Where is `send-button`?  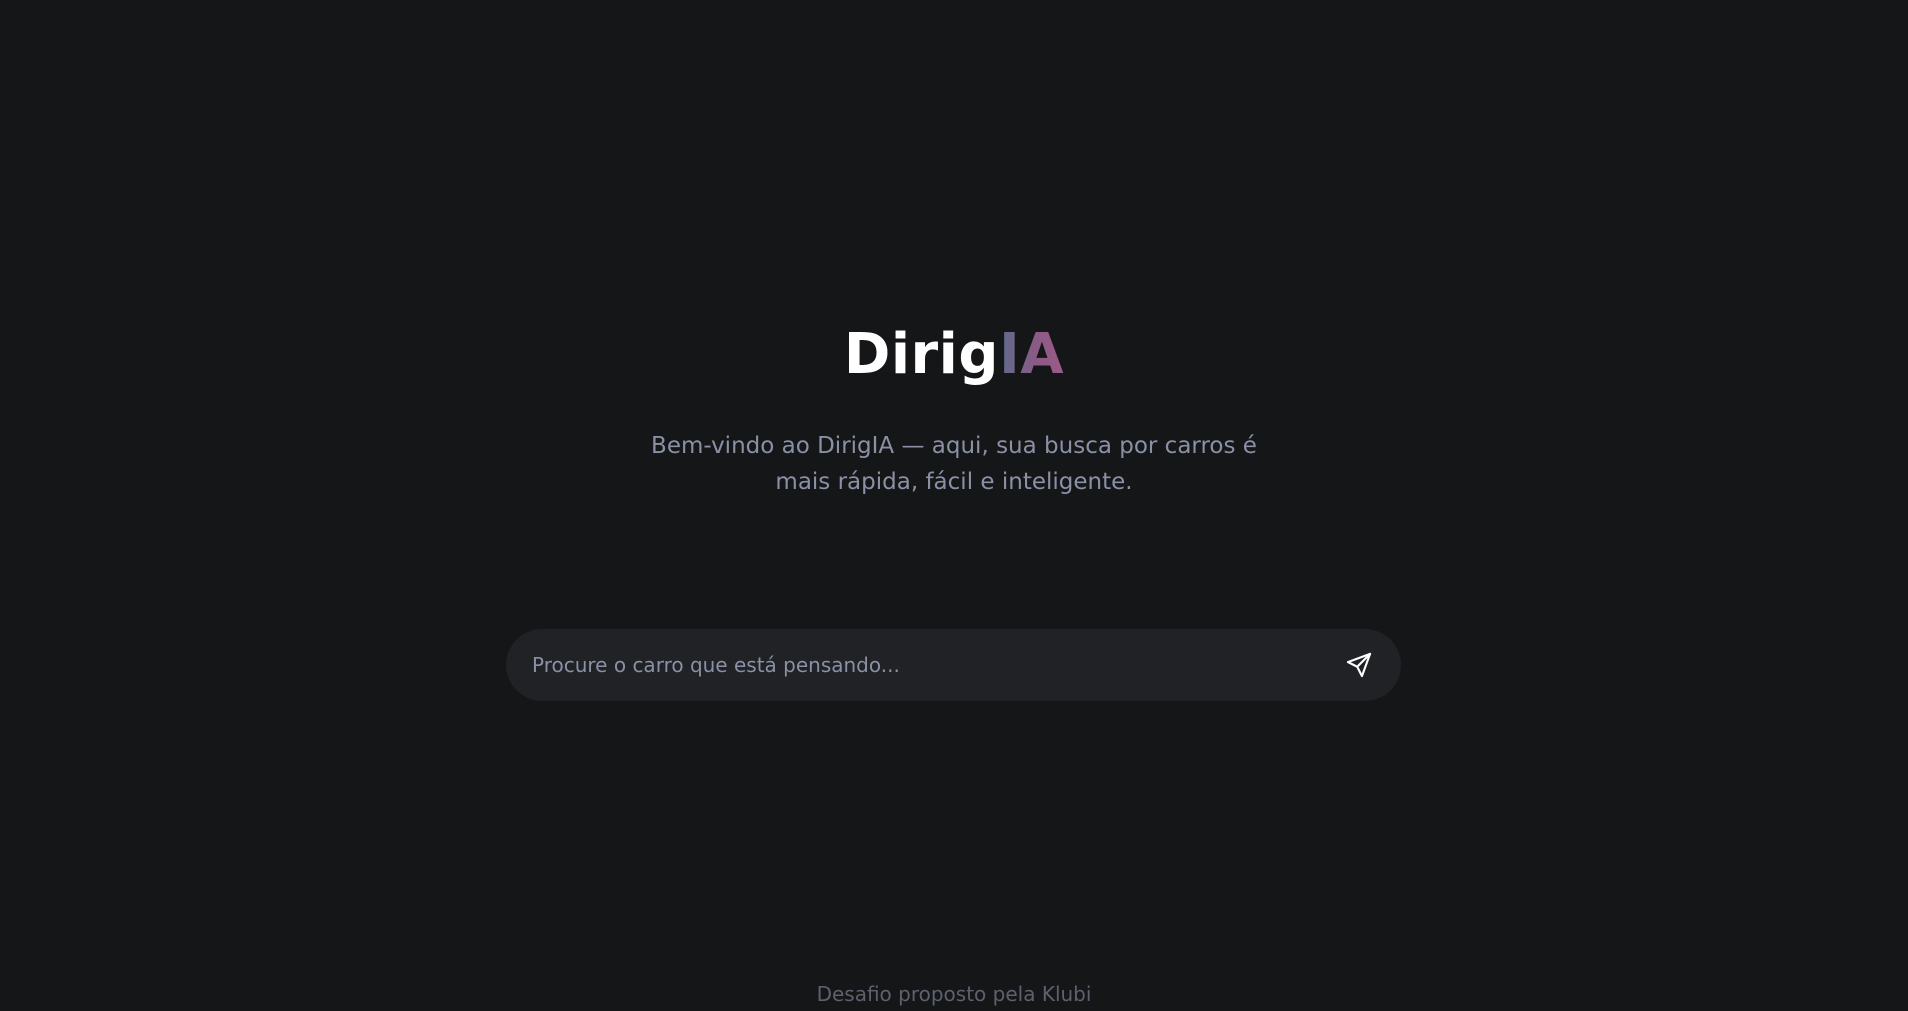
send-button is located at coordinates (1359, 665).